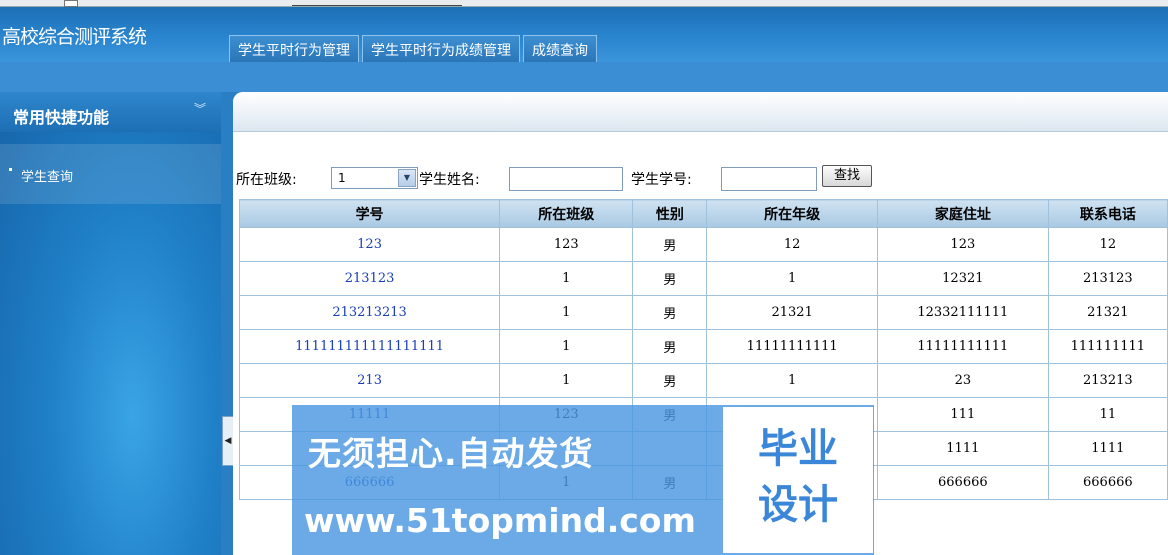  Describe the element at coordinates (374, 178) in the screenshot. I see `class-select: 1 ▼` at that location.